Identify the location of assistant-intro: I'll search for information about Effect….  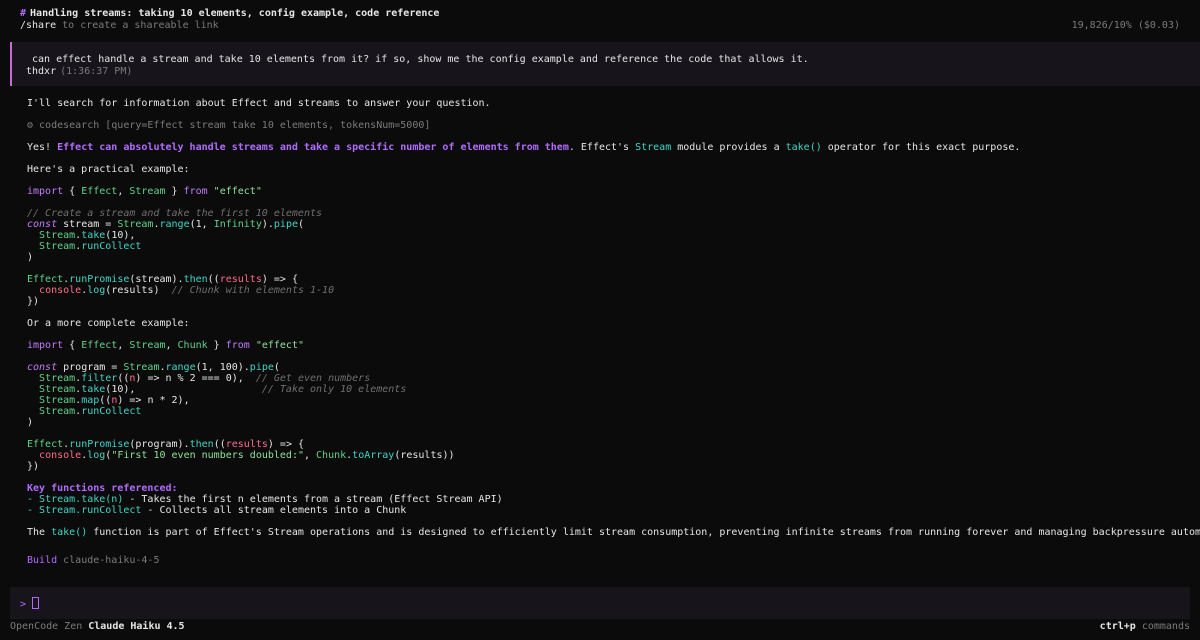
(259, 103).